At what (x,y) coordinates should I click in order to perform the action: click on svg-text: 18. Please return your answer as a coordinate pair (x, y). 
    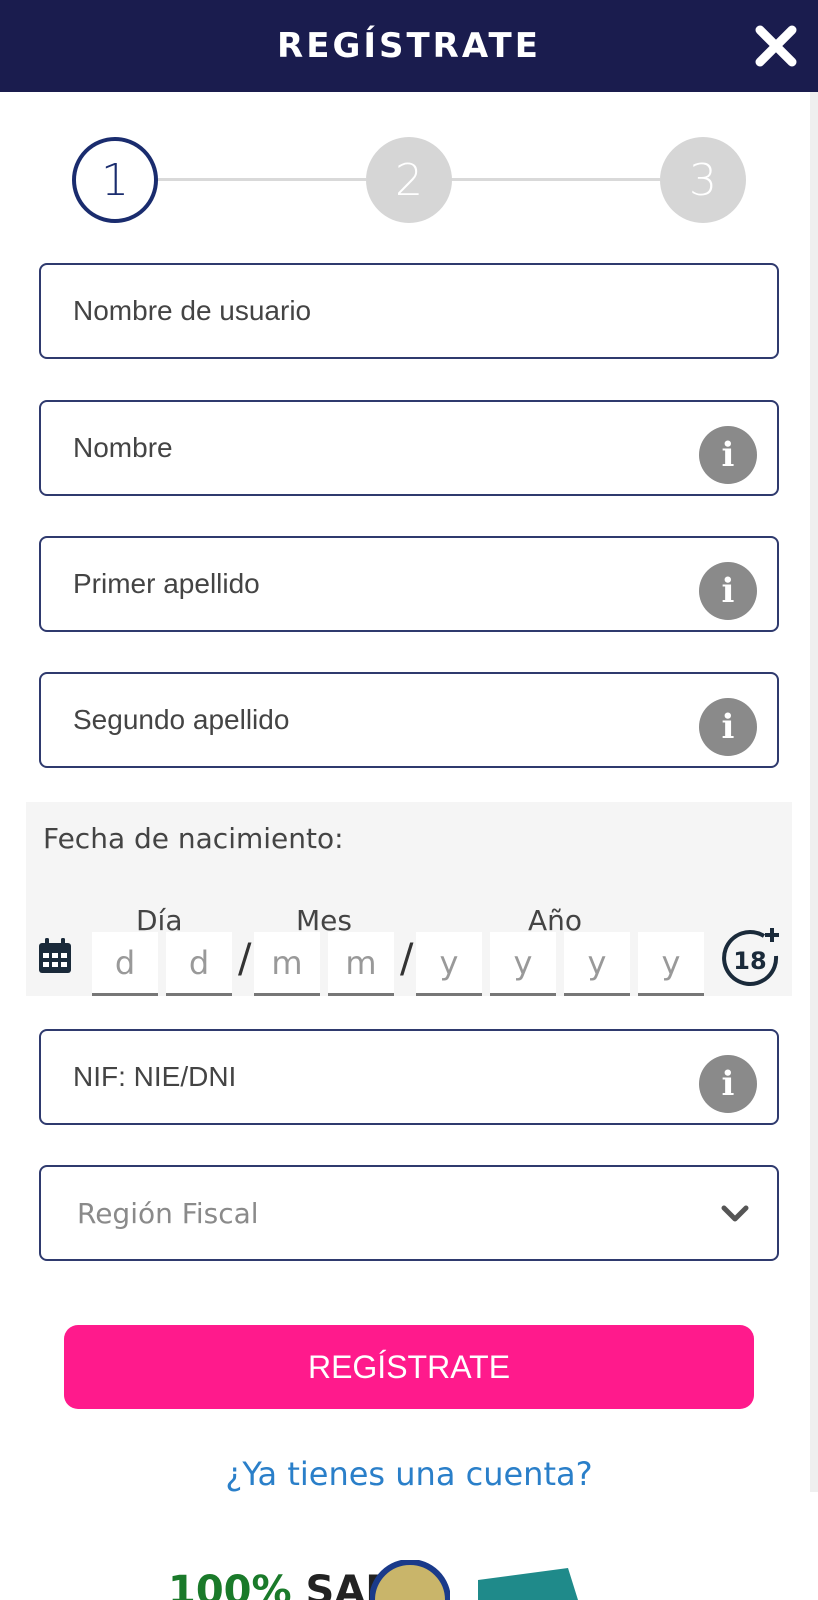
    Looking at the image, I should click on (749, 961).